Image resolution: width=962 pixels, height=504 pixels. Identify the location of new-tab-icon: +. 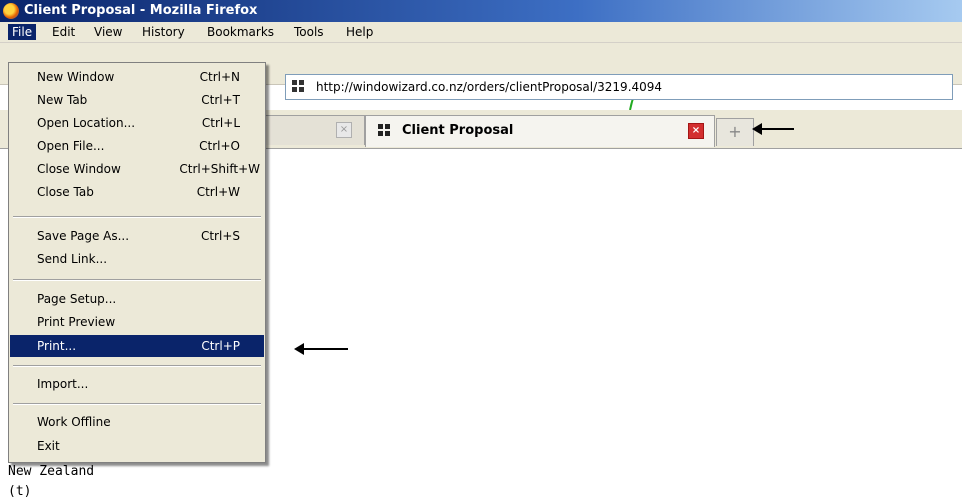
(735, 131).